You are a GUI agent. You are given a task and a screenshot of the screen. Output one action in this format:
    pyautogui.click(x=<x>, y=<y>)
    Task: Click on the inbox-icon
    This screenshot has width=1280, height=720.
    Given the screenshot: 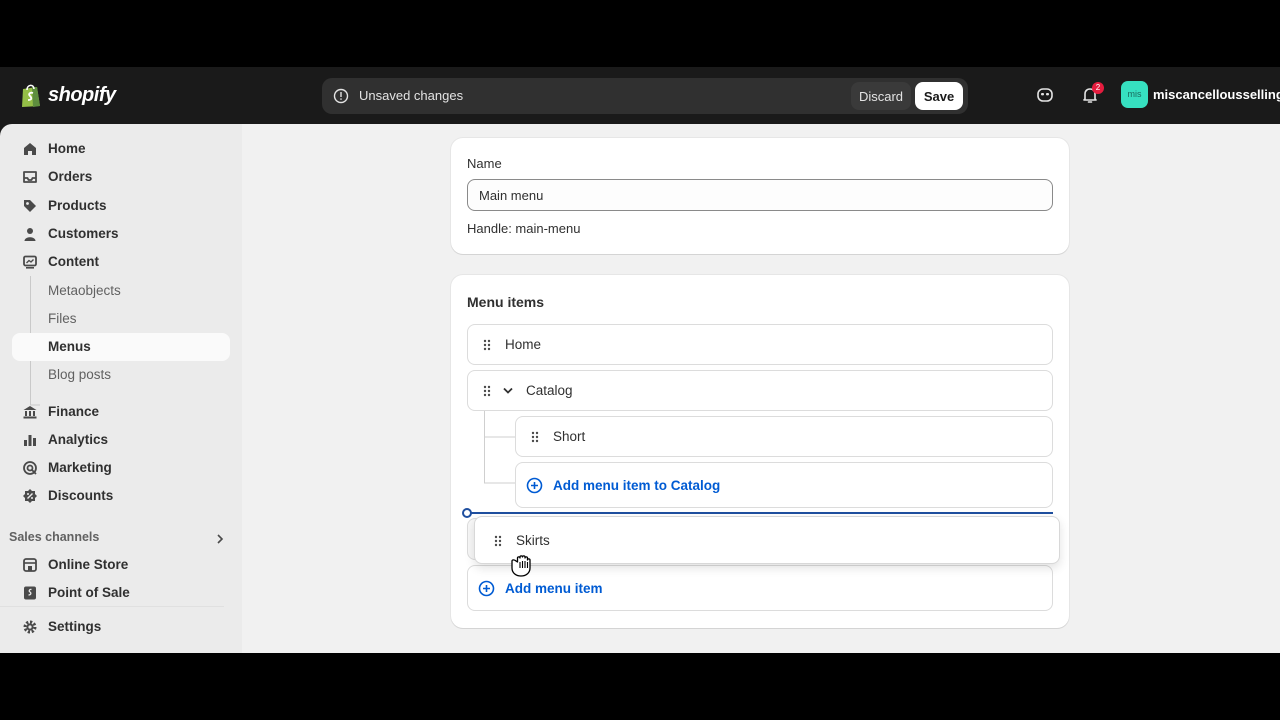 What is the action you would take?
    pyautogui.click(x=30, y=177)
    